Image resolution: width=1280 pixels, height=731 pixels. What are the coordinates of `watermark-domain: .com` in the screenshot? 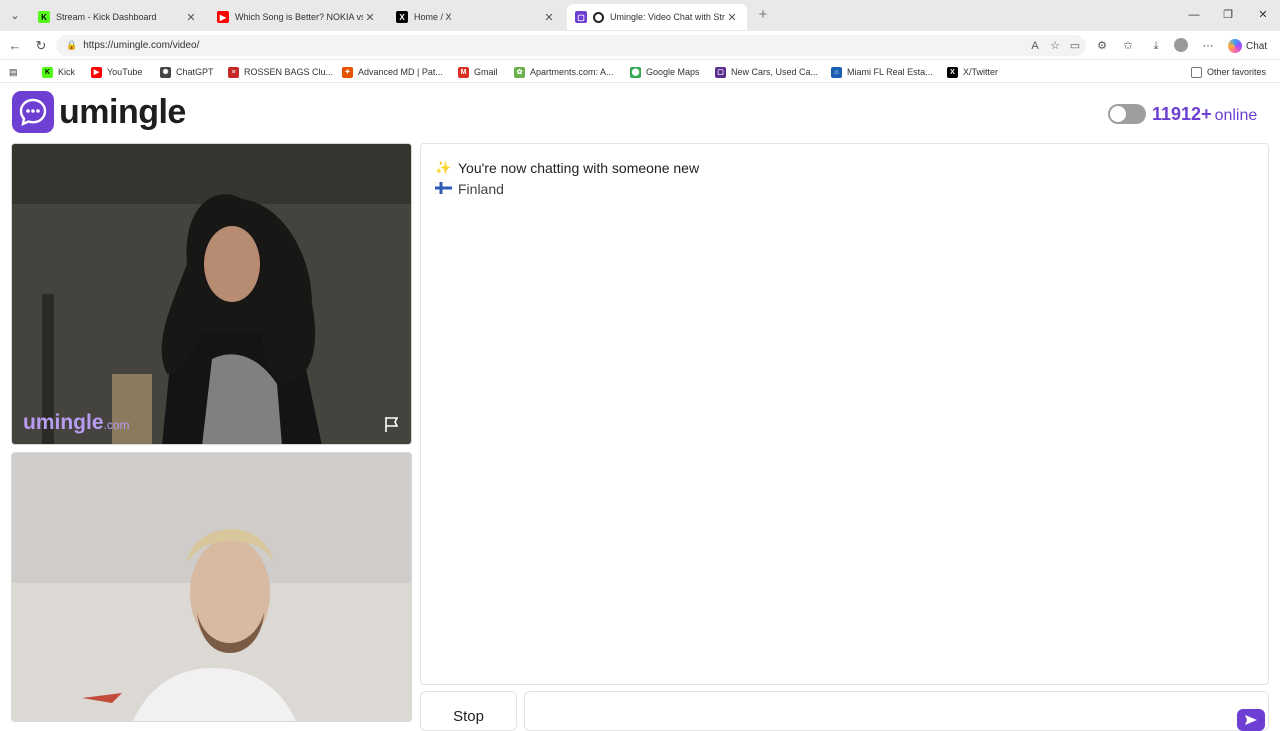 It's located at (116, 425).